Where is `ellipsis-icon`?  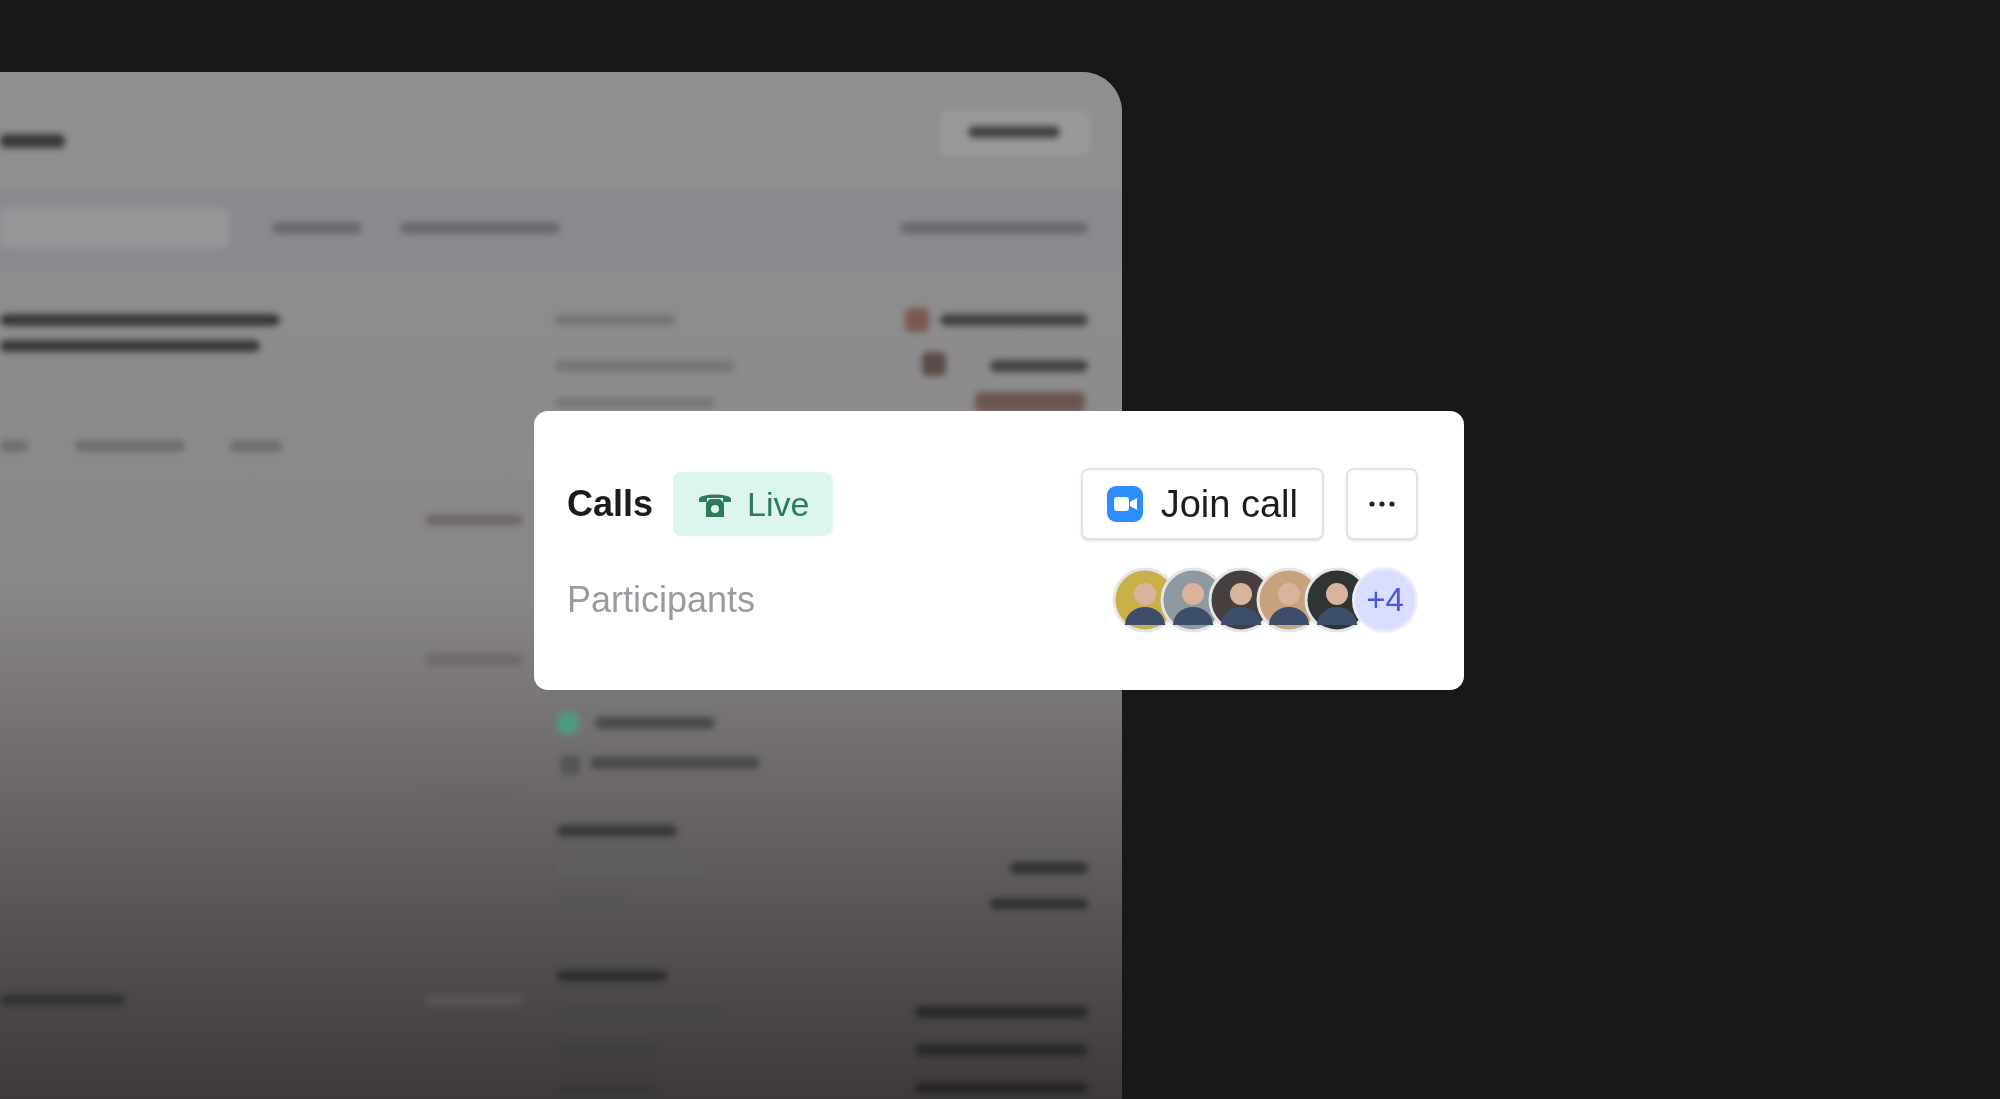 ellipsis-icon is located at coordinates (1382, 504).